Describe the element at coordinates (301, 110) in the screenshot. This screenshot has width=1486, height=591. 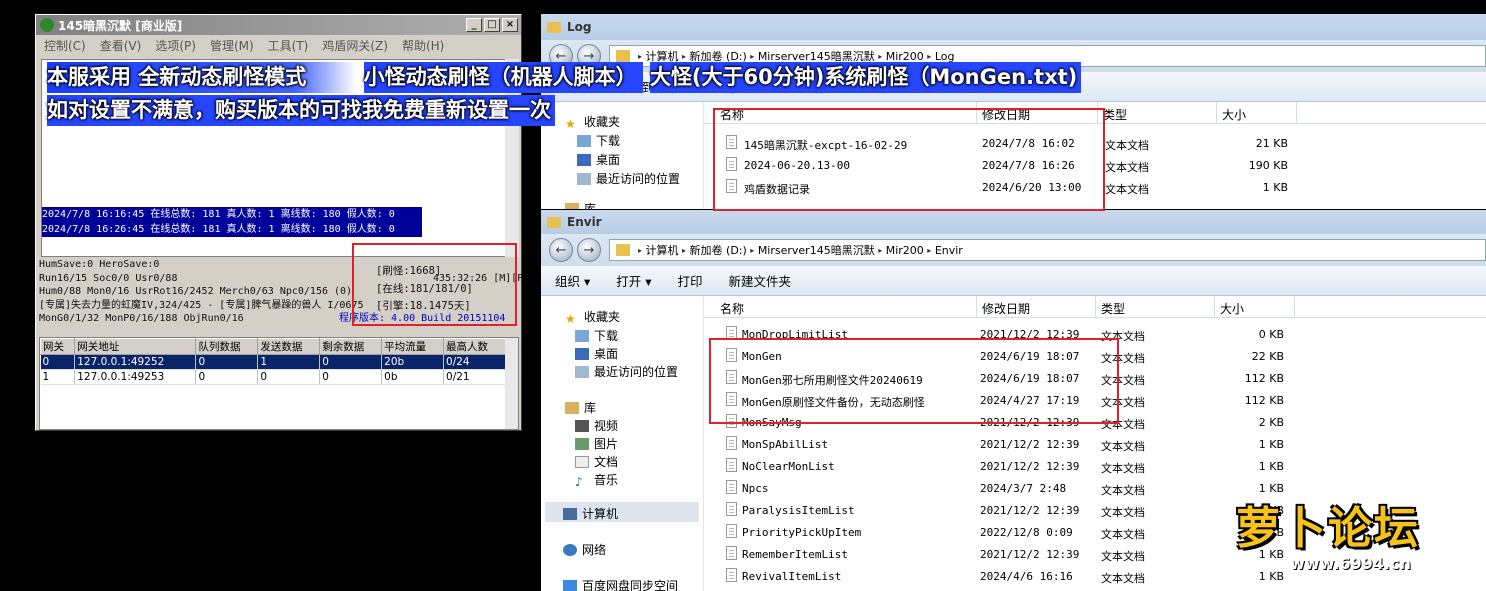
I see `promo-line: 如对设置不满意，购买版本的可找我免费重新设置一次` at that location.